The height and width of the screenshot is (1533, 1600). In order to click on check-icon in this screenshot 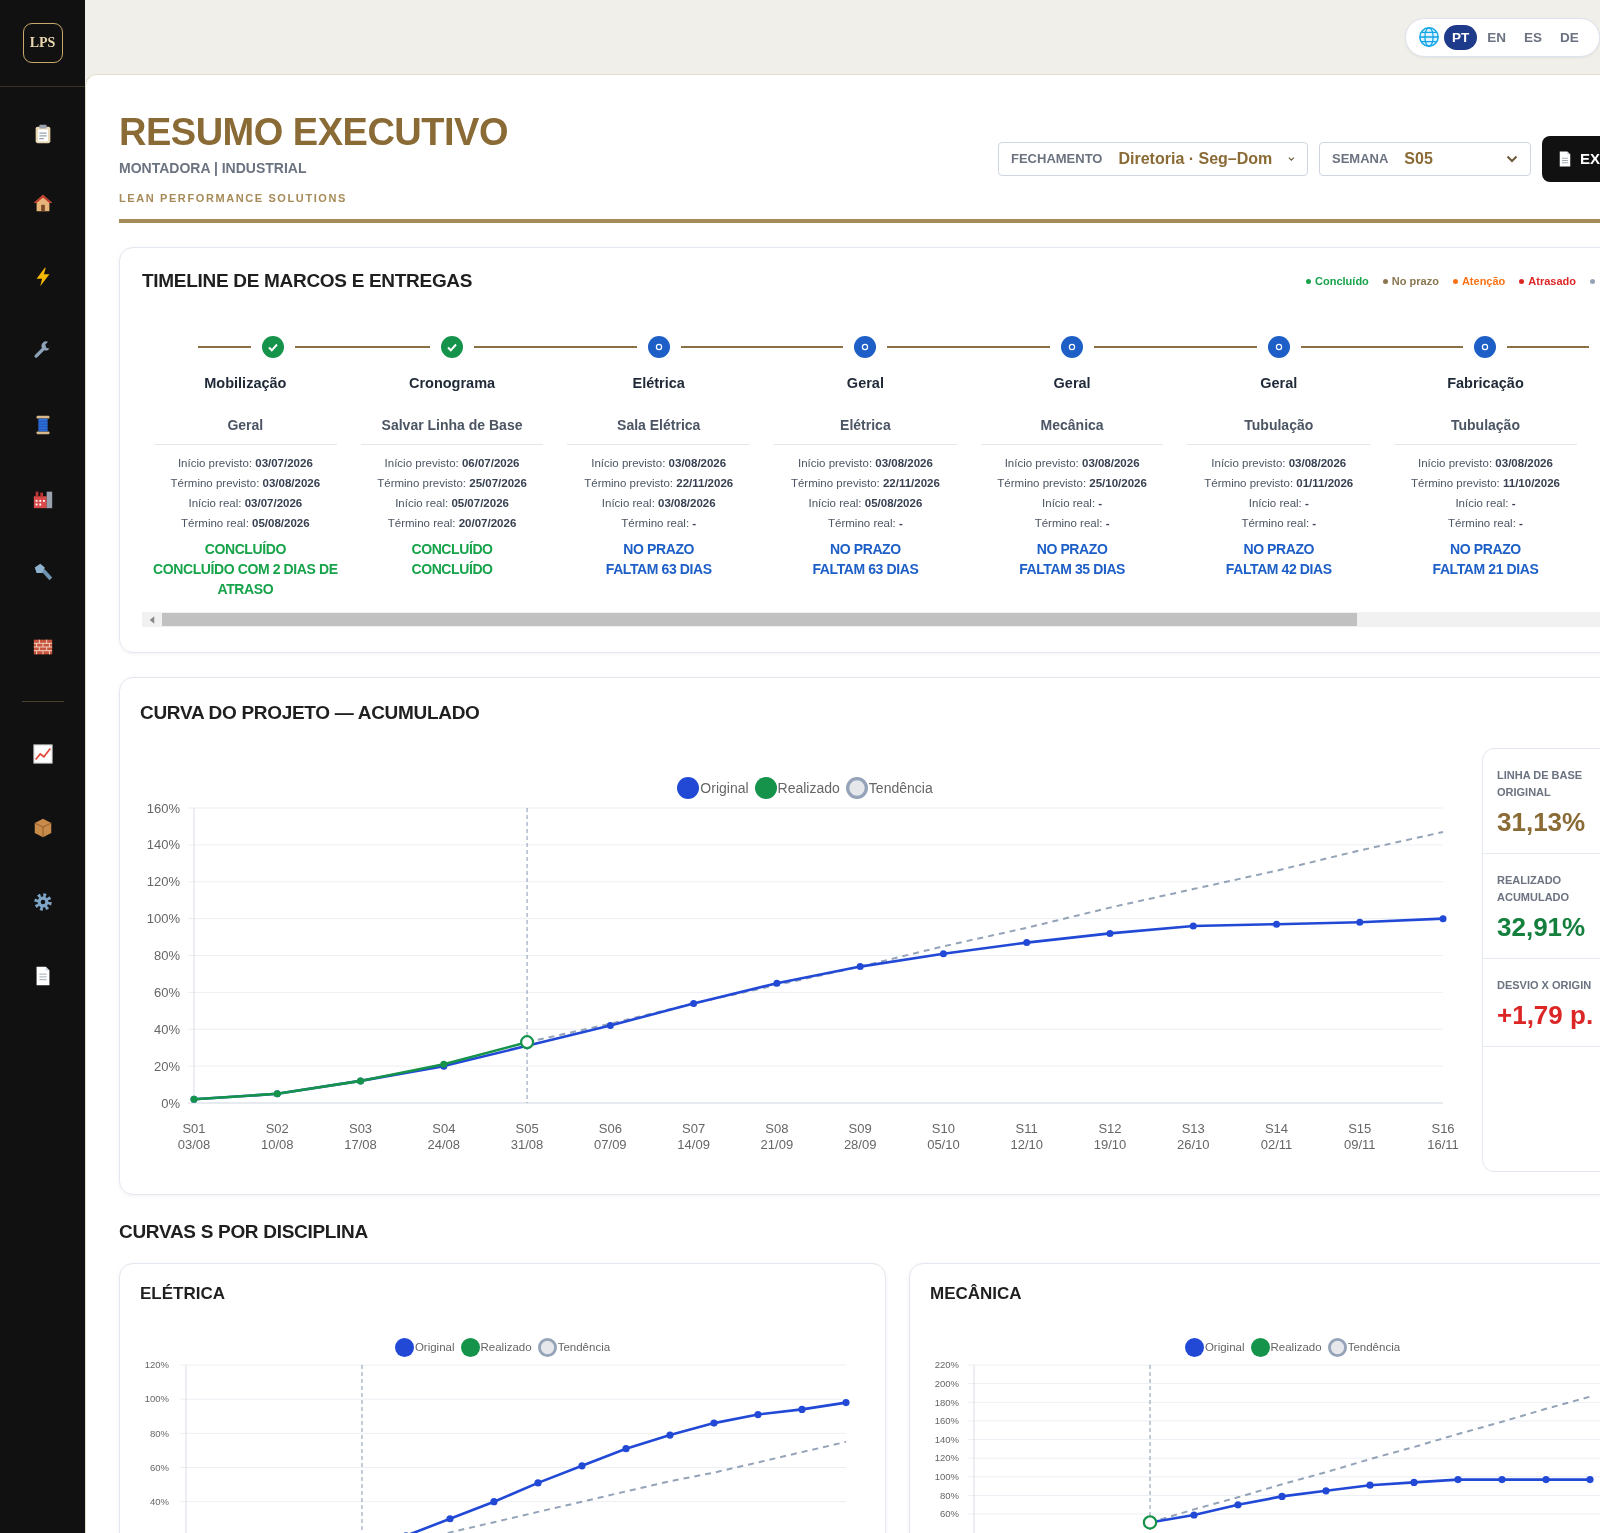, I will do `click(273, 347)`.